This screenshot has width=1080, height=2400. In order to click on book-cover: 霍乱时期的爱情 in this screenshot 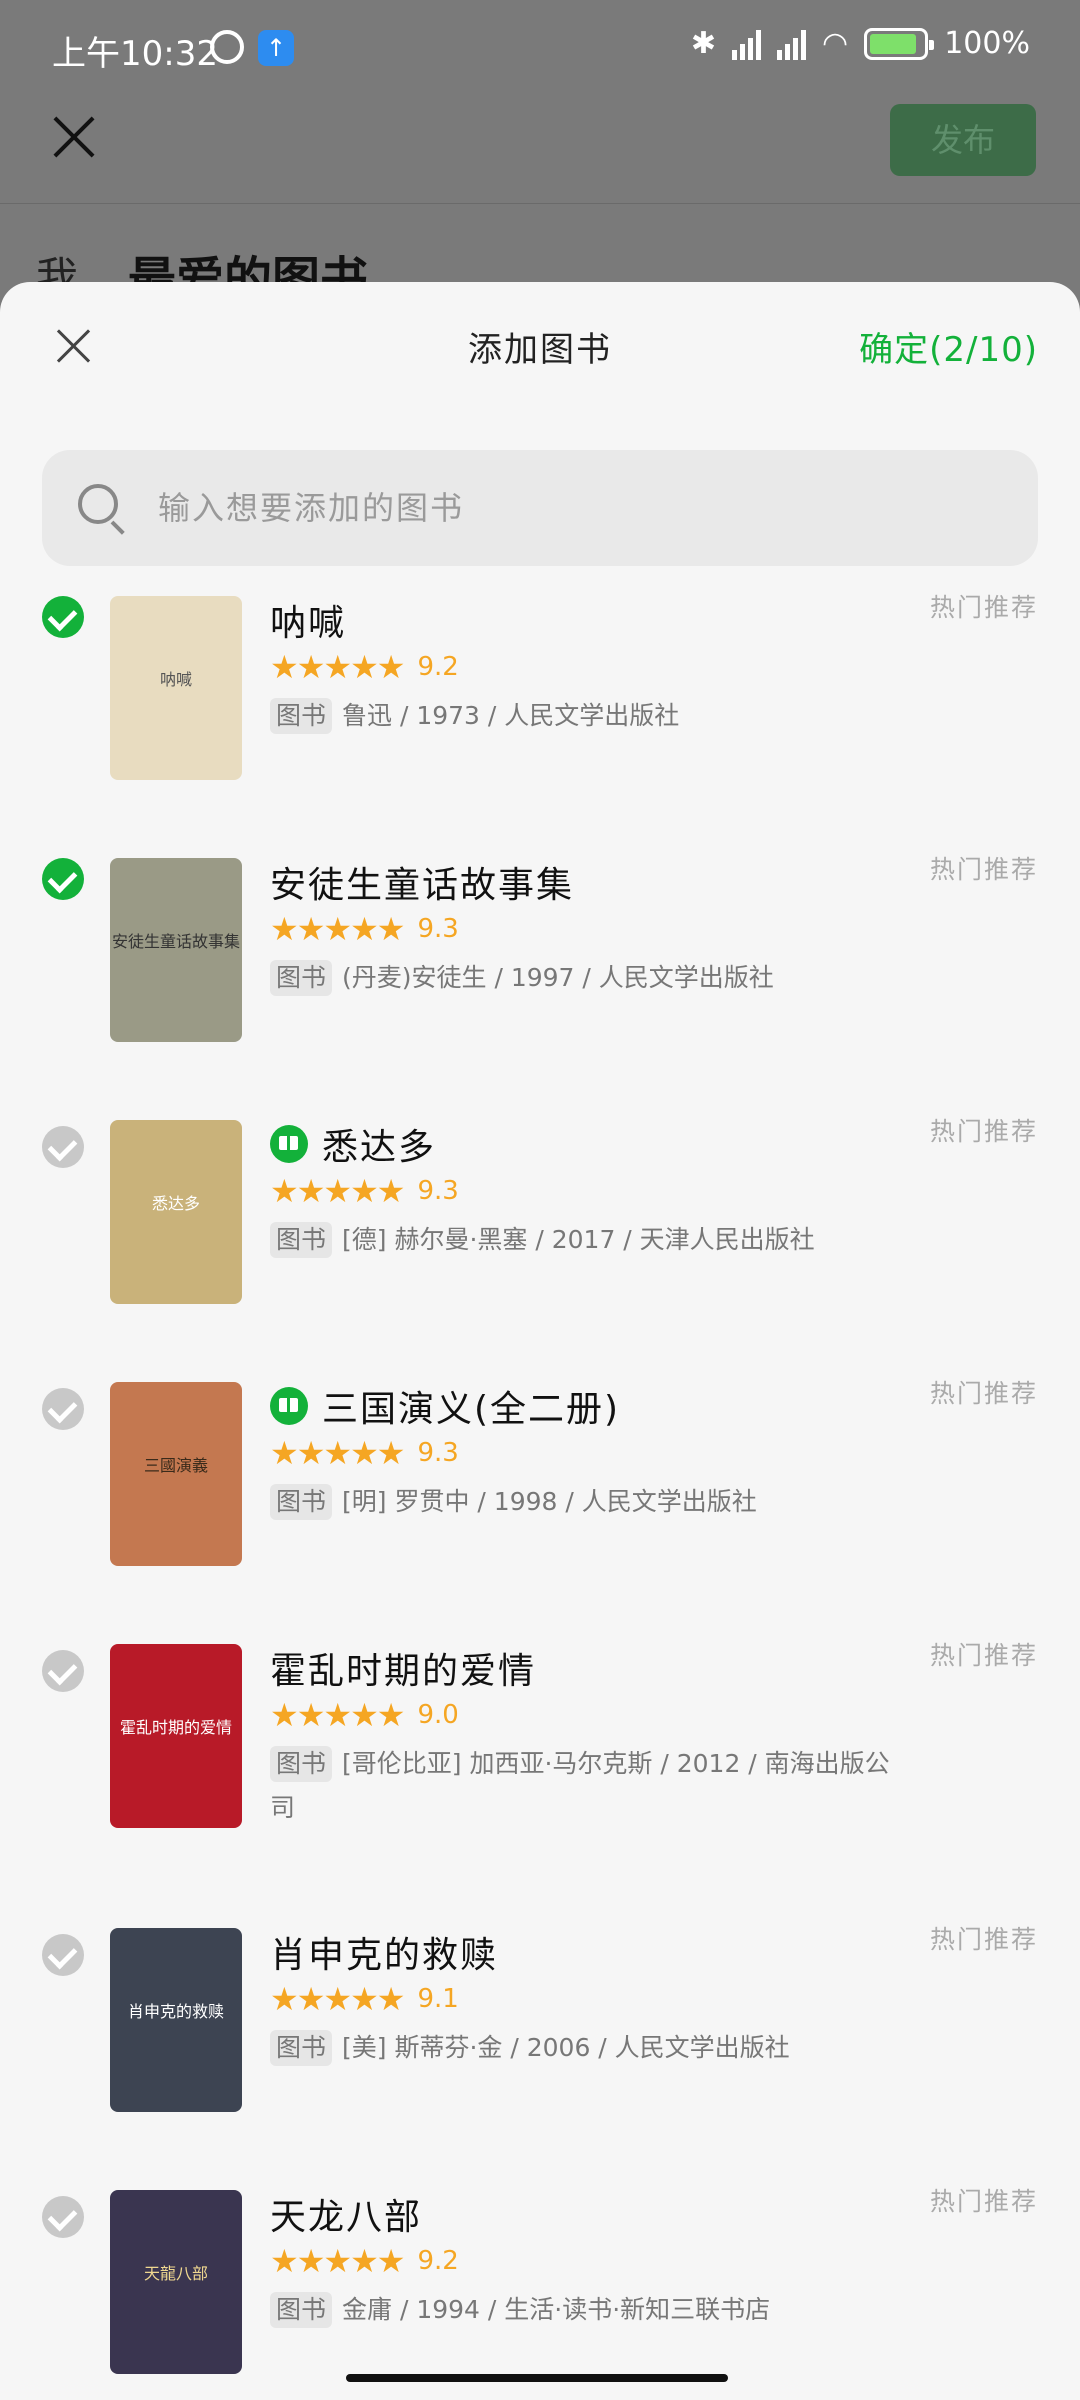, I will do `click(176, 1736)`.